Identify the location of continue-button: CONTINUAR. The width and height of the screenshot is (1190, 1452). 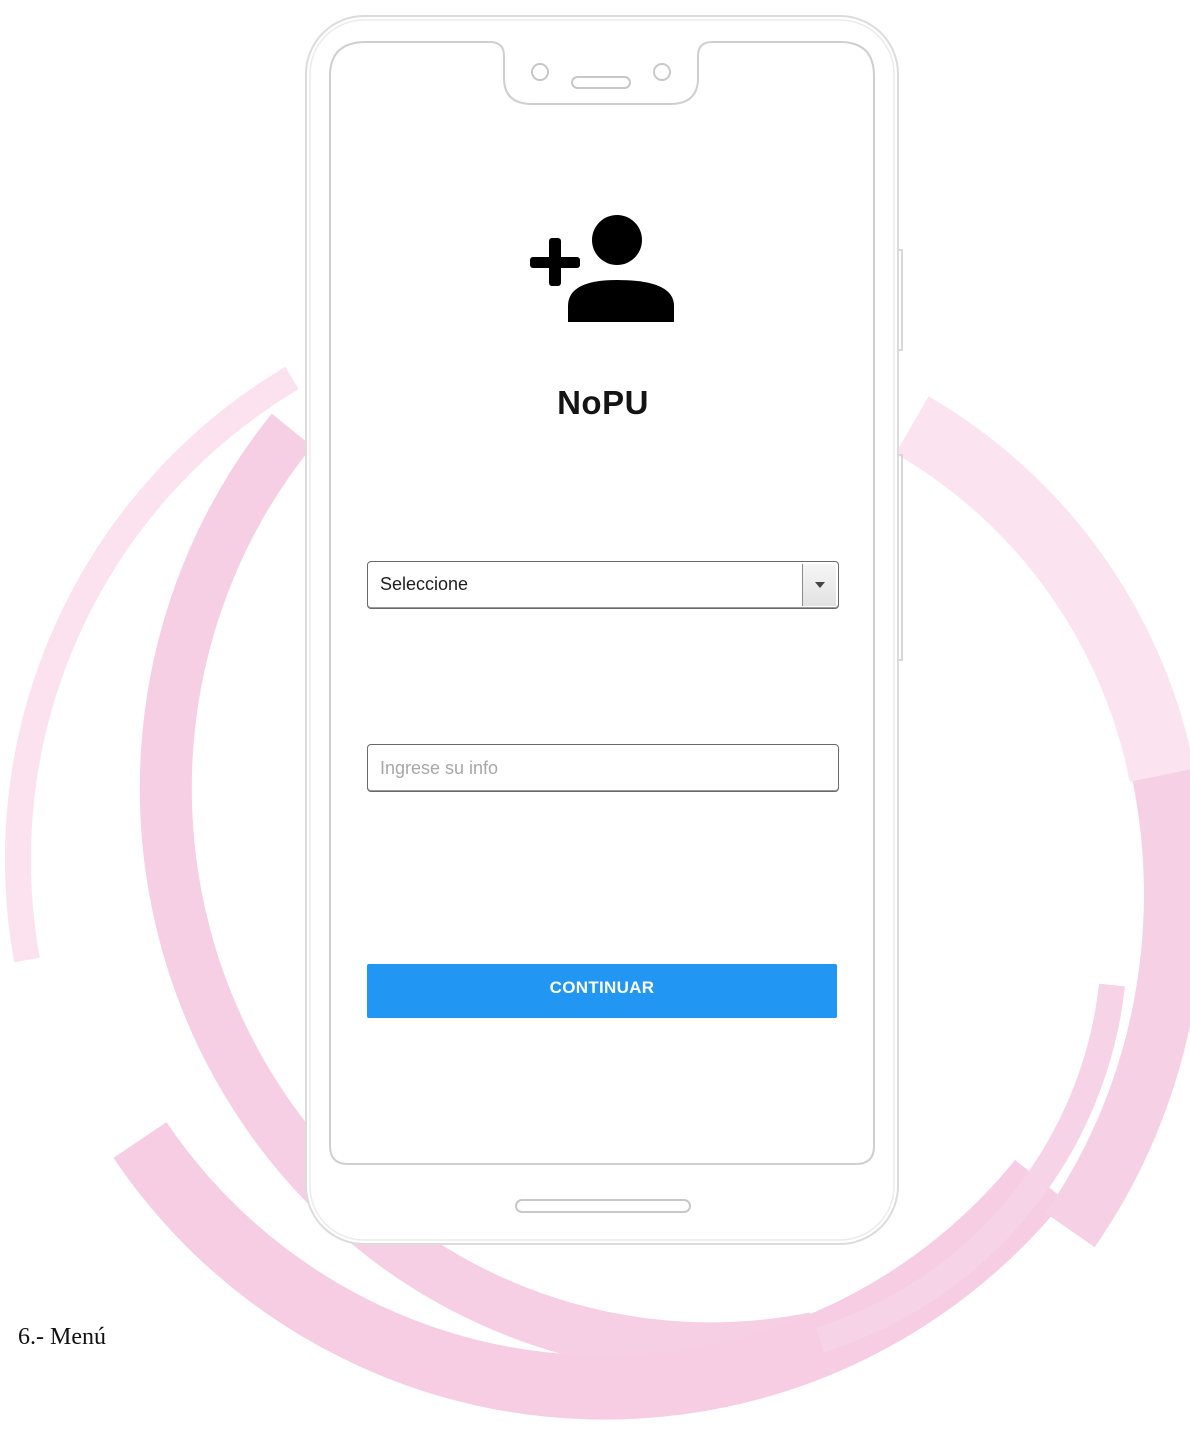
(602, 991).